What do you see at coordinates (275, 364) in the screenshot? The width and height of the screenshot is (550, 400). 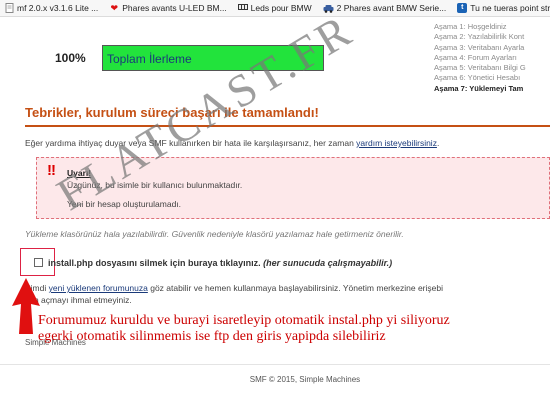 I see `footer-divider` at bounding box center [275, 364].